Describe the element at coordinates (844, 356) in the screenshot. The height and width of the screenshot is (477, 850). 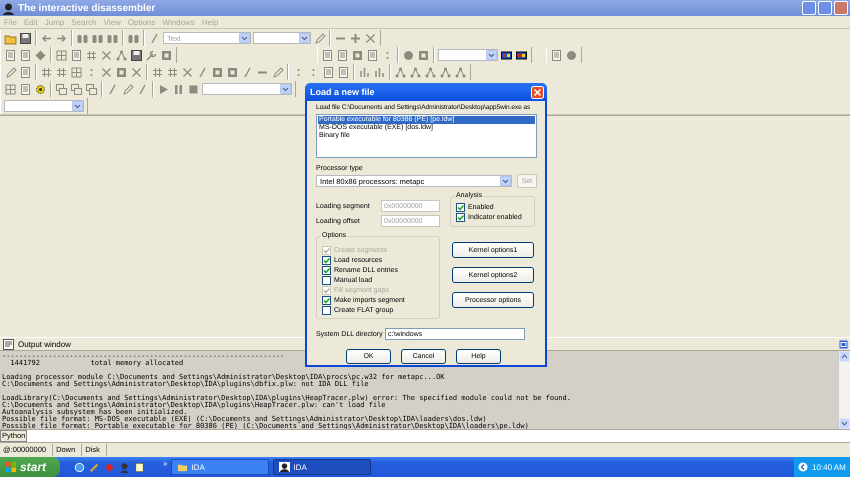
I see `scroll-up-icon` at that location.